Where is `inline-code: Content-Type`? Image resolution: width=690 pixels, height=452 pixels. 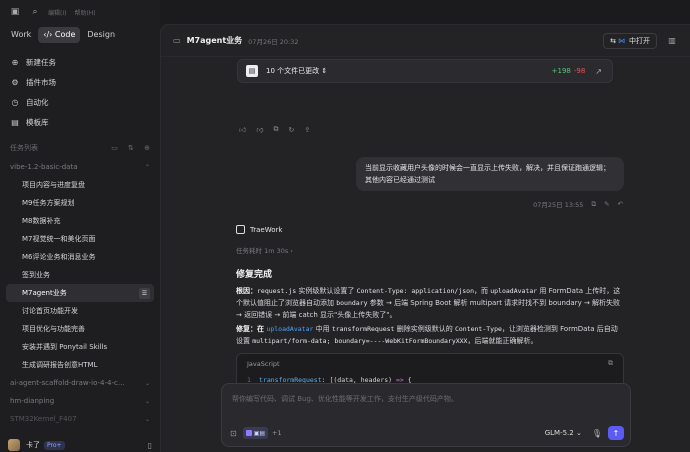 inline-code: Content-Type is located at coordinates (478, 329).